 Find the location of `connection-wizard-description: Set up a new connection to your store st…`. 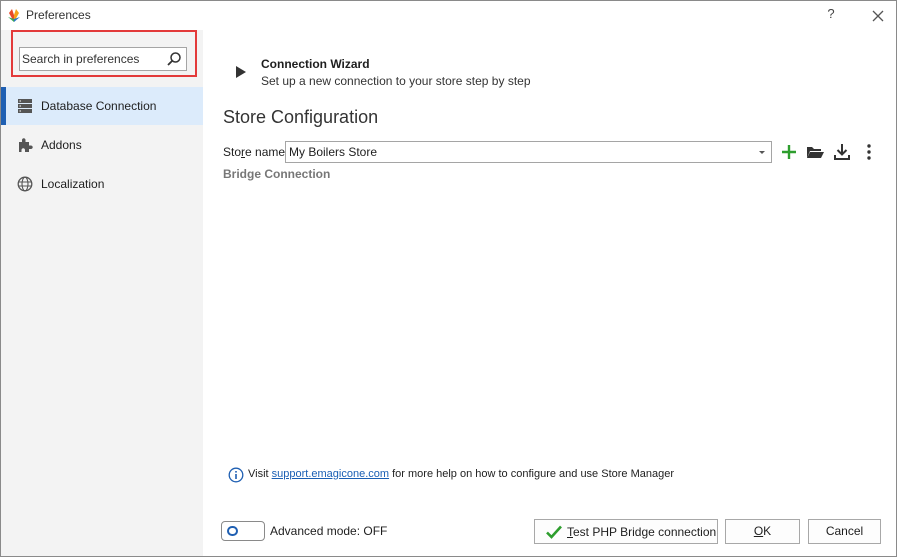

connection-wizard-description: Set up a new connection to your store st… is located at coordinates (396, 81).